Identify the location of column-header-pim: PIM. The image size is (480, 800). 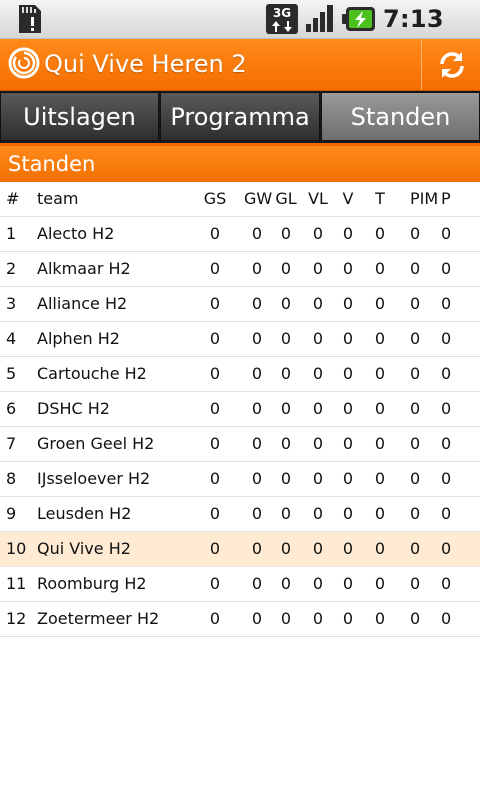
(424, 198).